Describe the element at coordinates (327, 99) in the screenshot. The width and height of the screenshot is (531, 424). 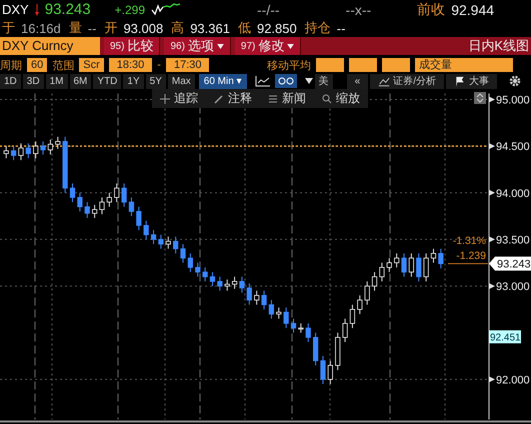
I see `search-icon` at that location.